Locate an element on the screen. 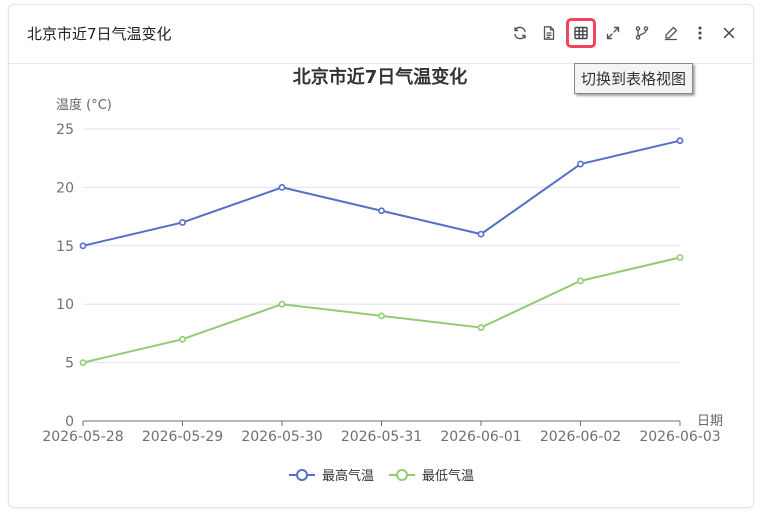  table-view-tooltip: 切换到表格视图 is located at coordinates (634, 78).